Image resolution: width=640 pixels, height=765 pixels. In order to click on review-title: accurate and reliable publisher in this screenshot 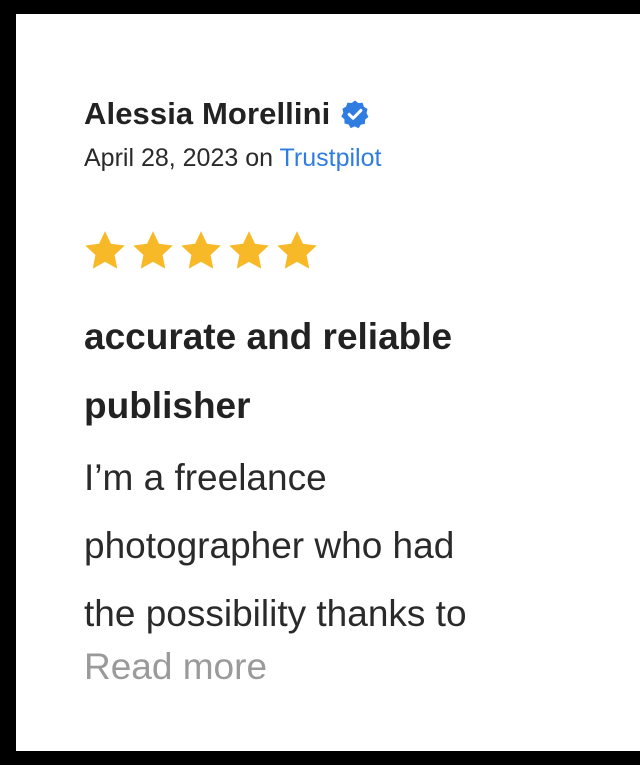, I will do `click(334, 371)`.